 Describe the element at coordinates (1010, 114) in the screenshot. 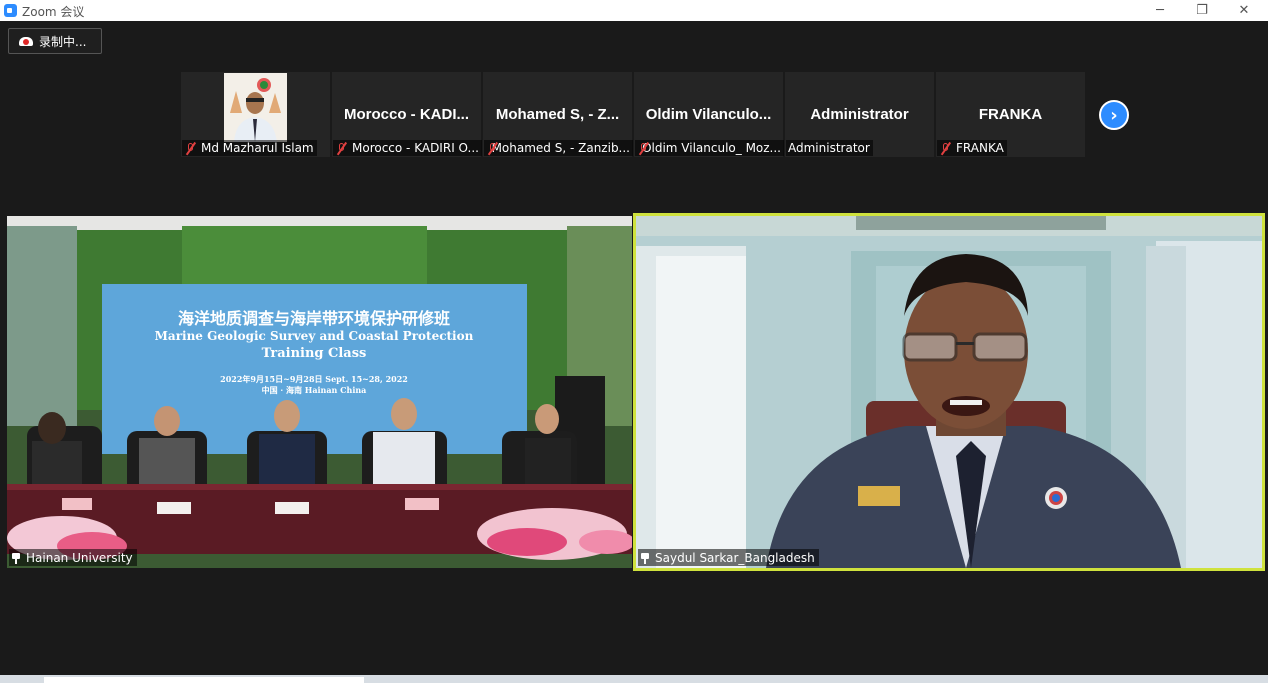

I see `participant-thumbnail: FRANKA FRANKA` at that location.